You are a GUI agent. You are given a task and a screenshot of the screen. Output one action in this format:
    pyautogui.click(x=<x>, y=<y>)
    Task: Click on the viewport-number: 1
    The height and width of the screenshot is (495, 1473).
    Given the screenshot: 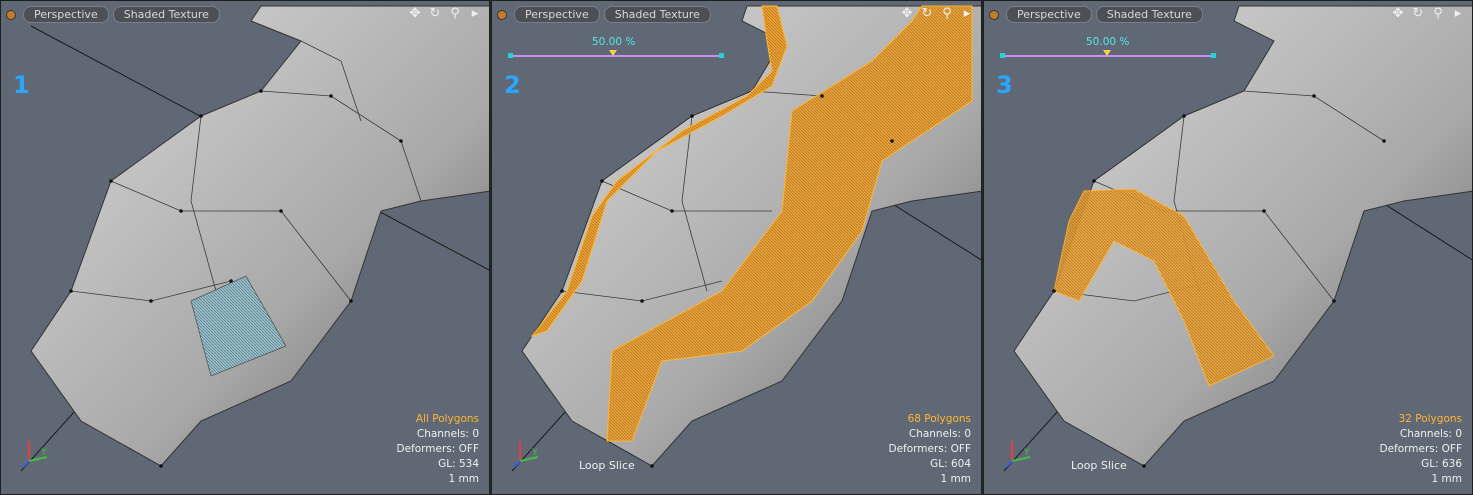 What is the action you would take?
    pyautogui.click(x=21, y=85)
    